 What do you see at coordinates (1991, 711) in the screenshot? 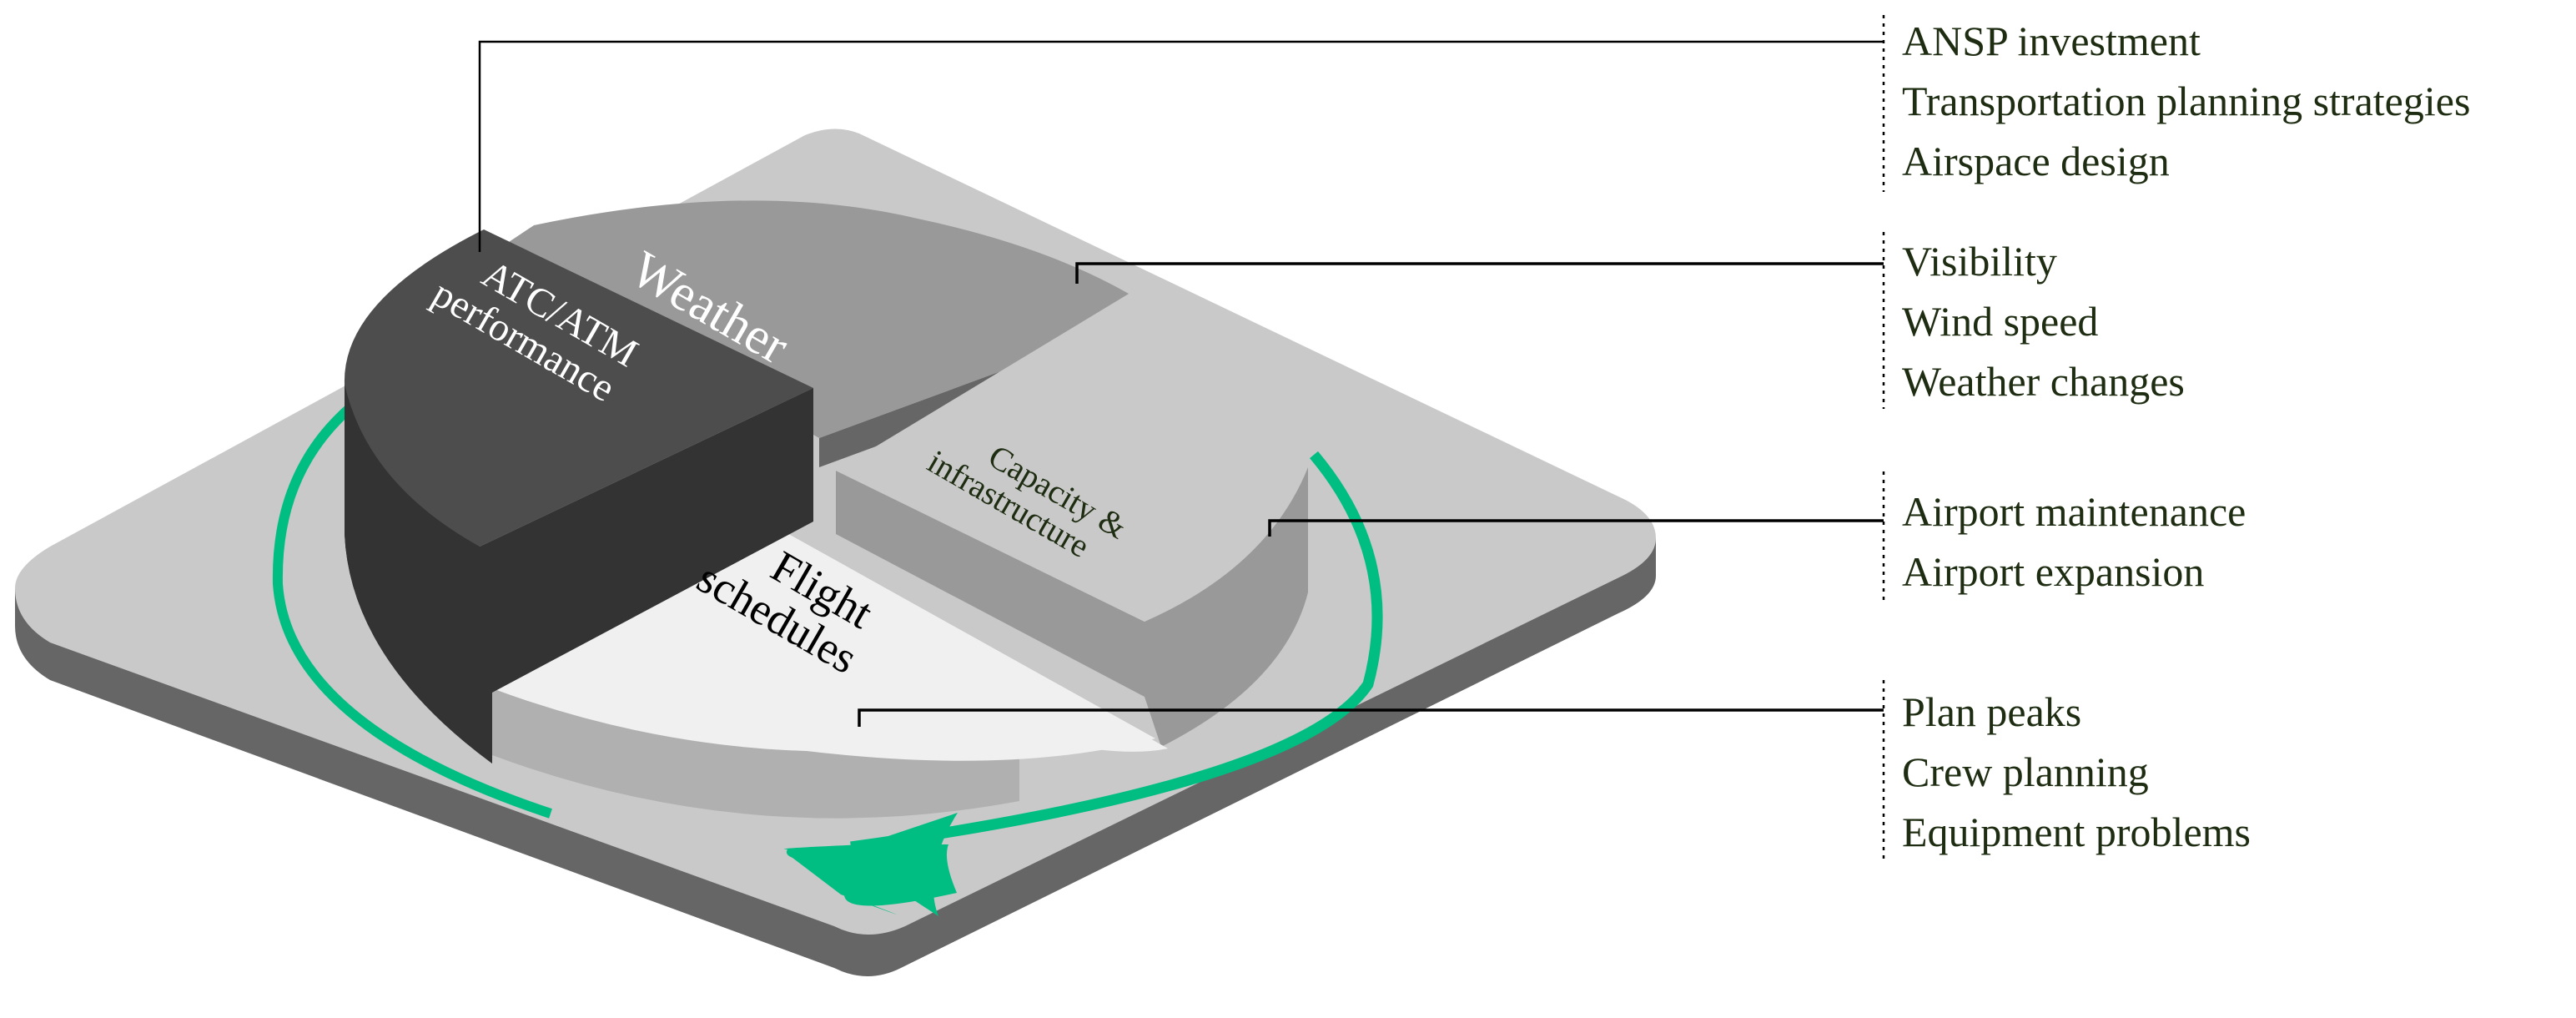
I see `callout-item: Plan peaks` at bounding box center [1991, 711].